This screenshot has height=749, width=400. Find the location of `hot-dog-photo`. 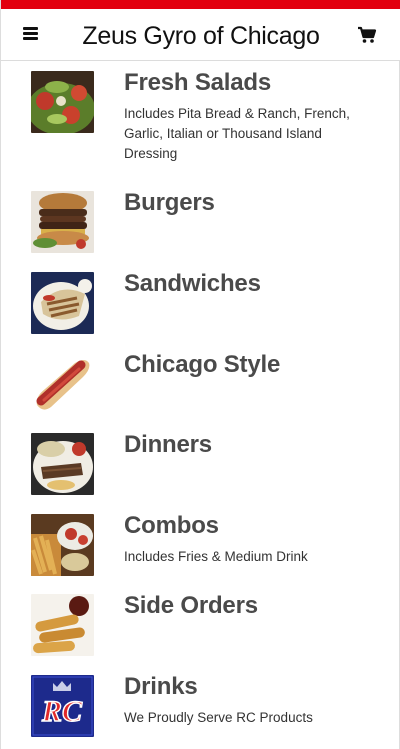

hot-dog-photo is located at coordinates (62, 384).